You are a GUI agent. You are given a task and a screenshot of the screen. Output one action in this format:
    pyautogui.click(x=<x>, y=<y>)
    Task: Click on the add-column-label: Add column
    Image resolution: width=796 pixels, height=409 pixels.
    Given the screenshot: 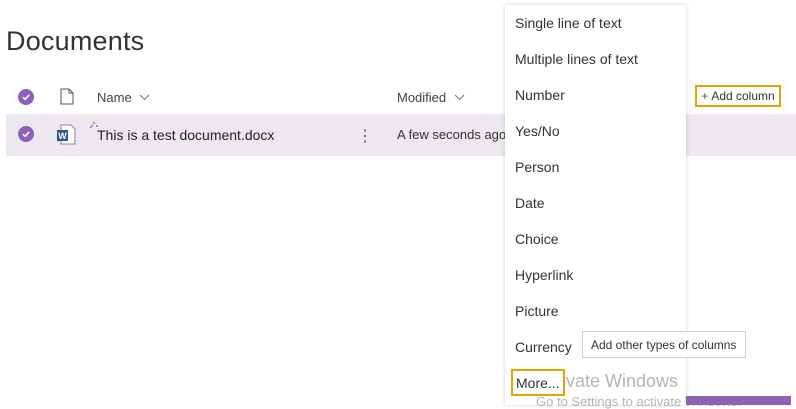 What is the action you would take?
    pyautogui.click(x=743, y=96)
    